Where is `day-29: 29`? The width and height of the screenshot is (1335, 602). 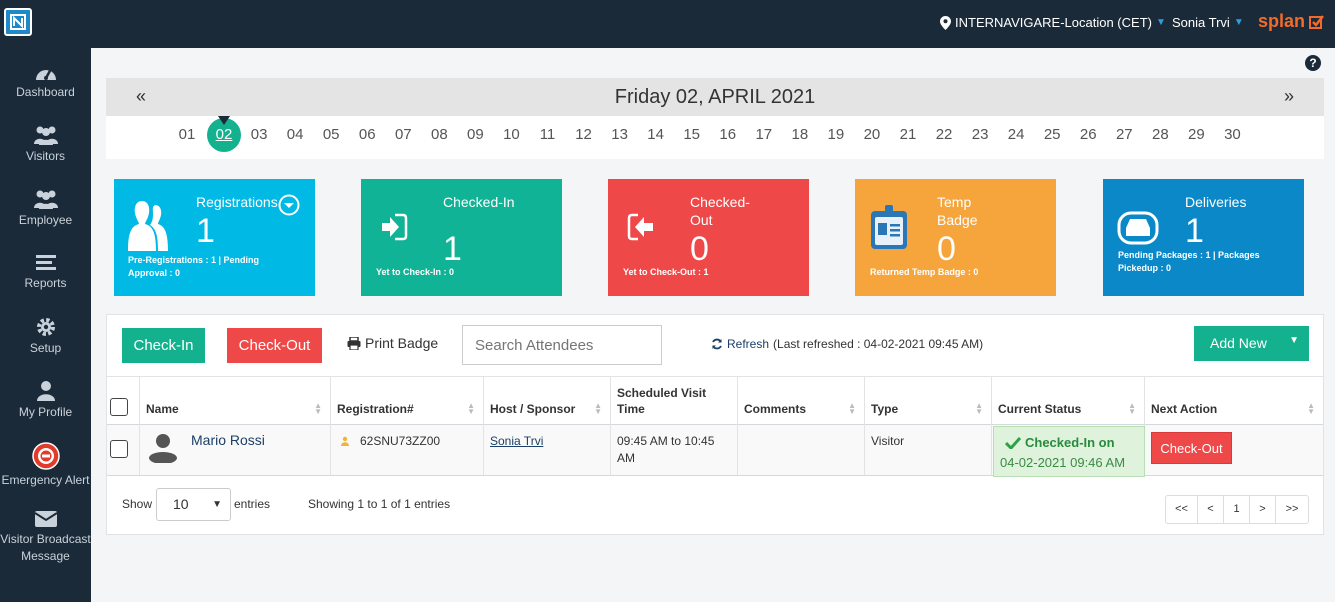 day-29: 29 is located at coordinates (1196, 134).